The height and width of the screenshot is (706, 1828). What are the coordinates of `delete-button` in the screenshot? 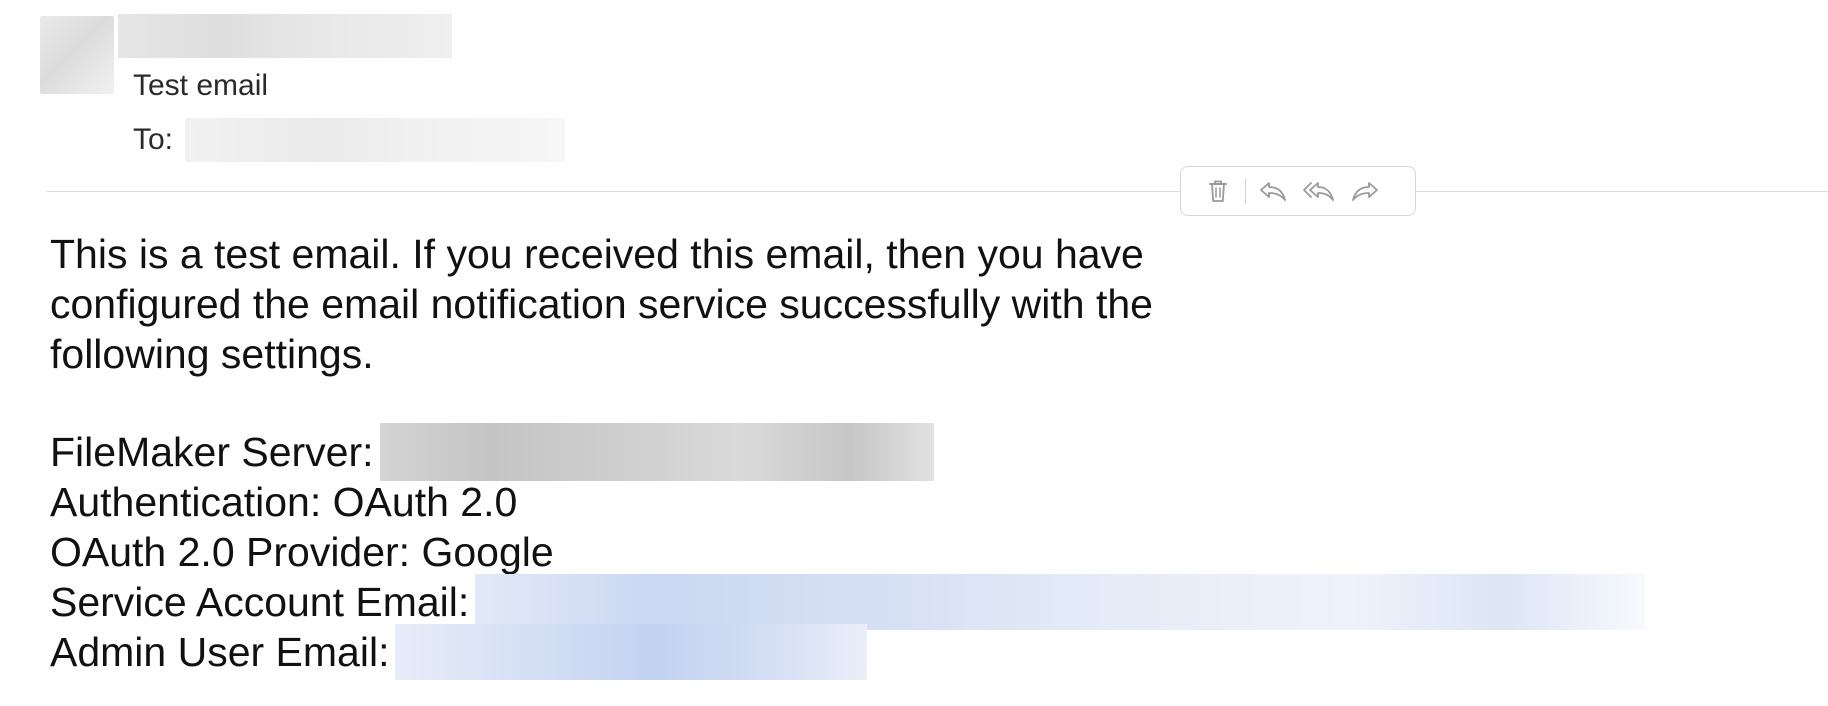 It's located at (1218, 191).